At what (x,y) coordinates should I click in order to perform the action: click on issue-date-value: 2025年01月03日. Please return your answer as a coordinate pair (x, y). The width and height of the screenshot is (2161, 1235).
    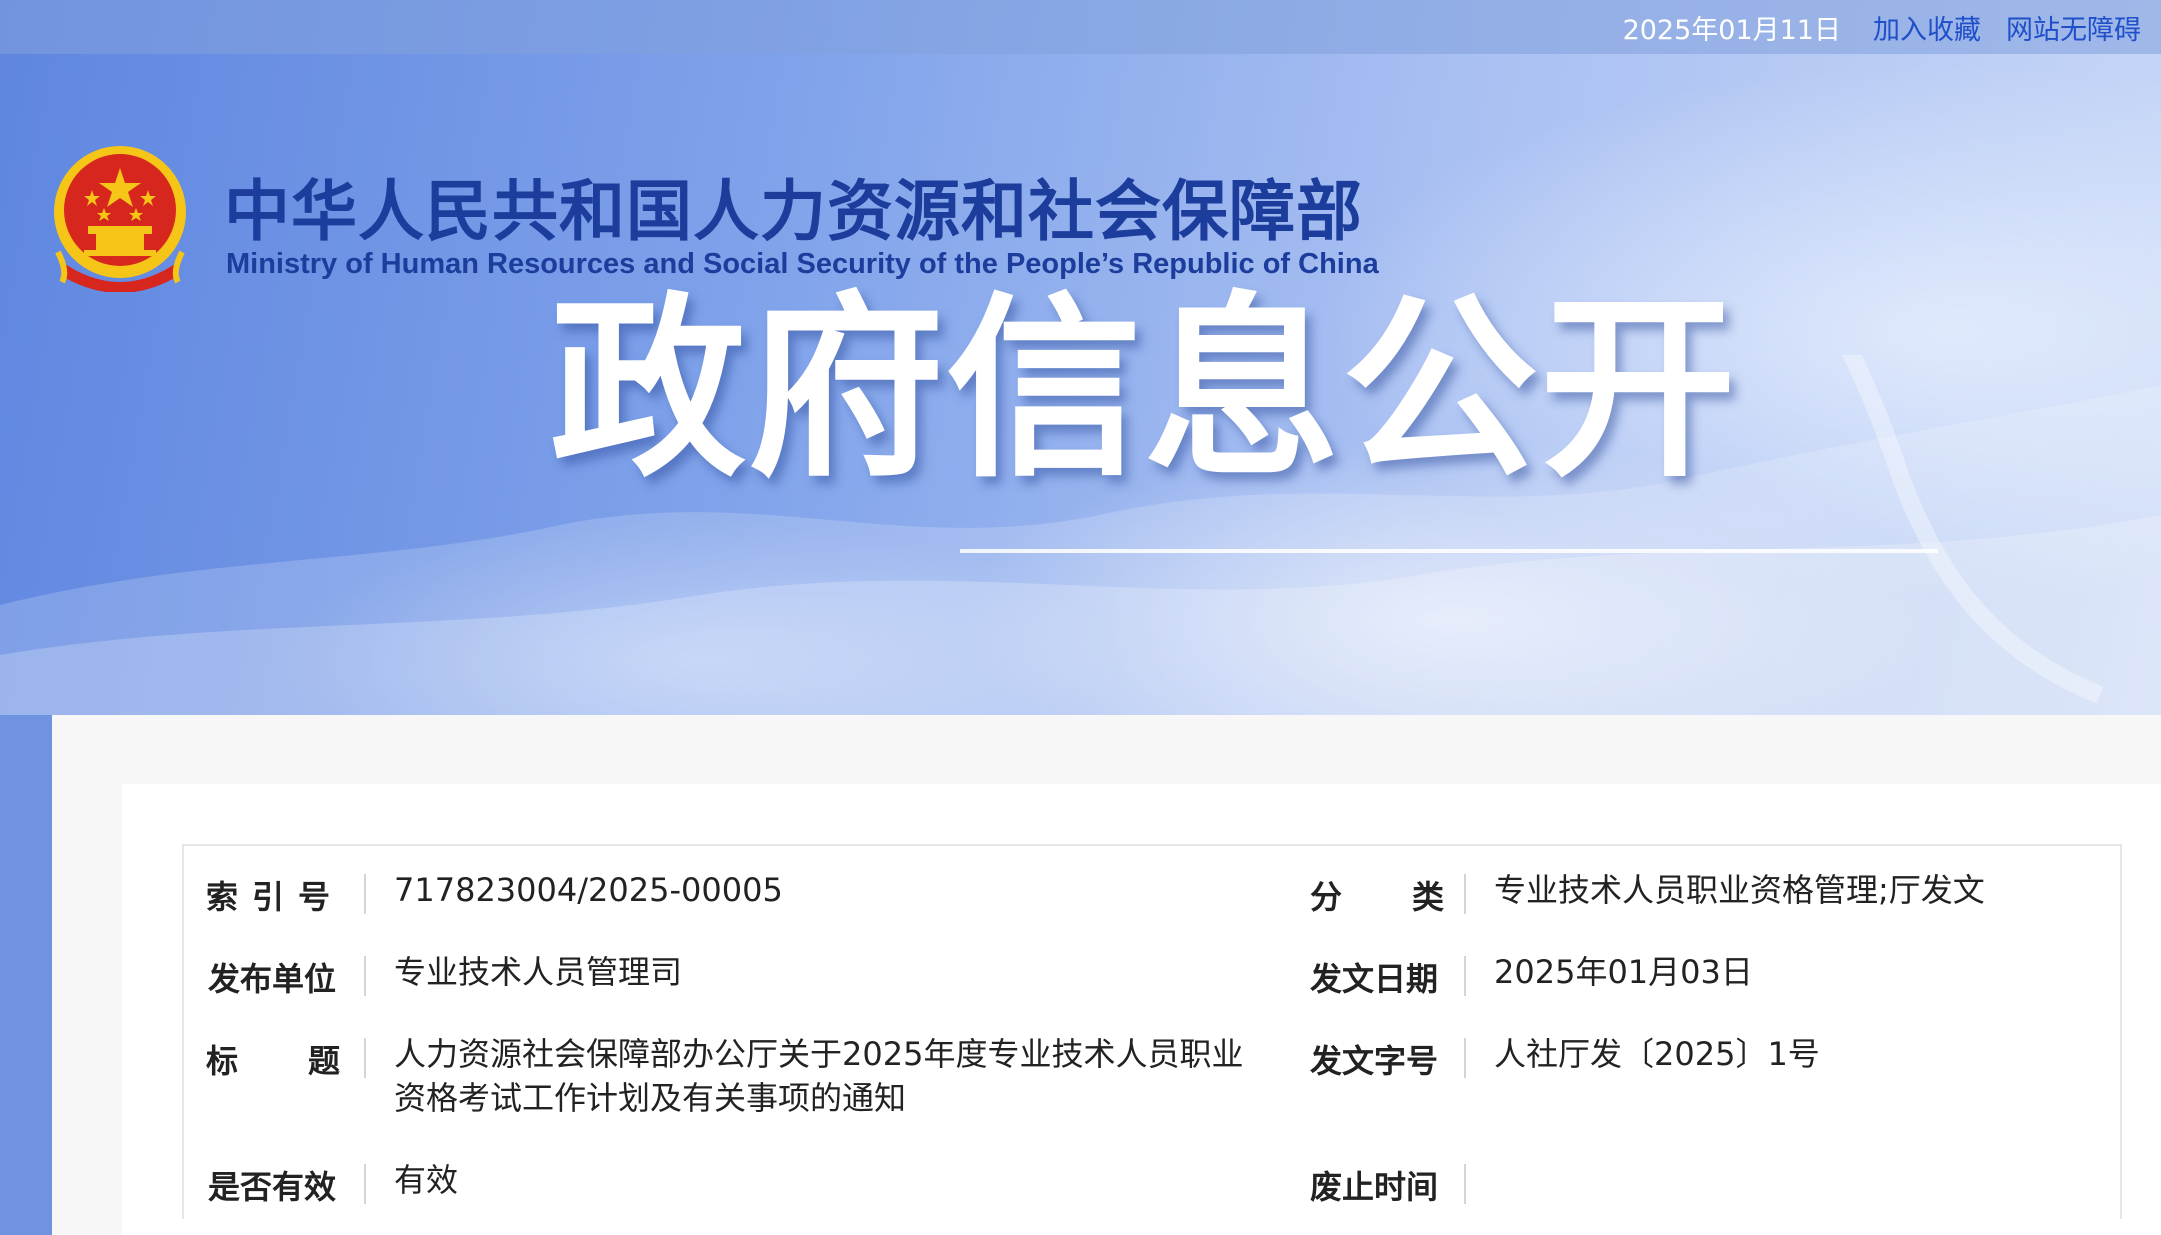
    Looking at the image, I should click on (1623, 972).